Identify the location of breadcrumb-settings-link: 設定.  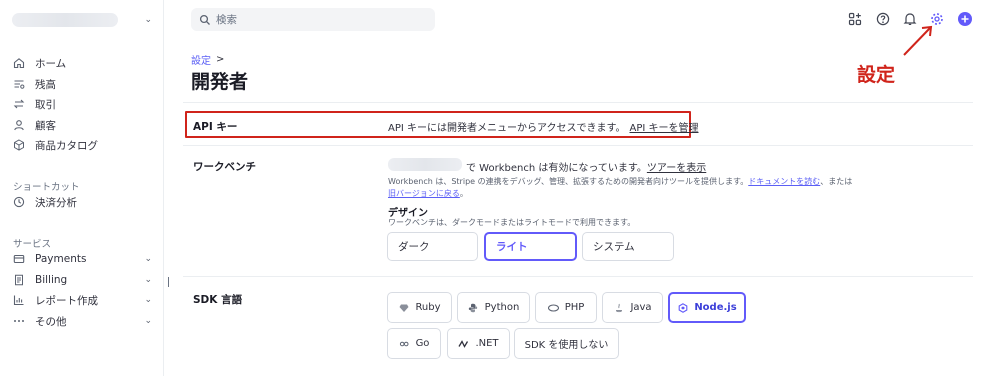
(201, 59).